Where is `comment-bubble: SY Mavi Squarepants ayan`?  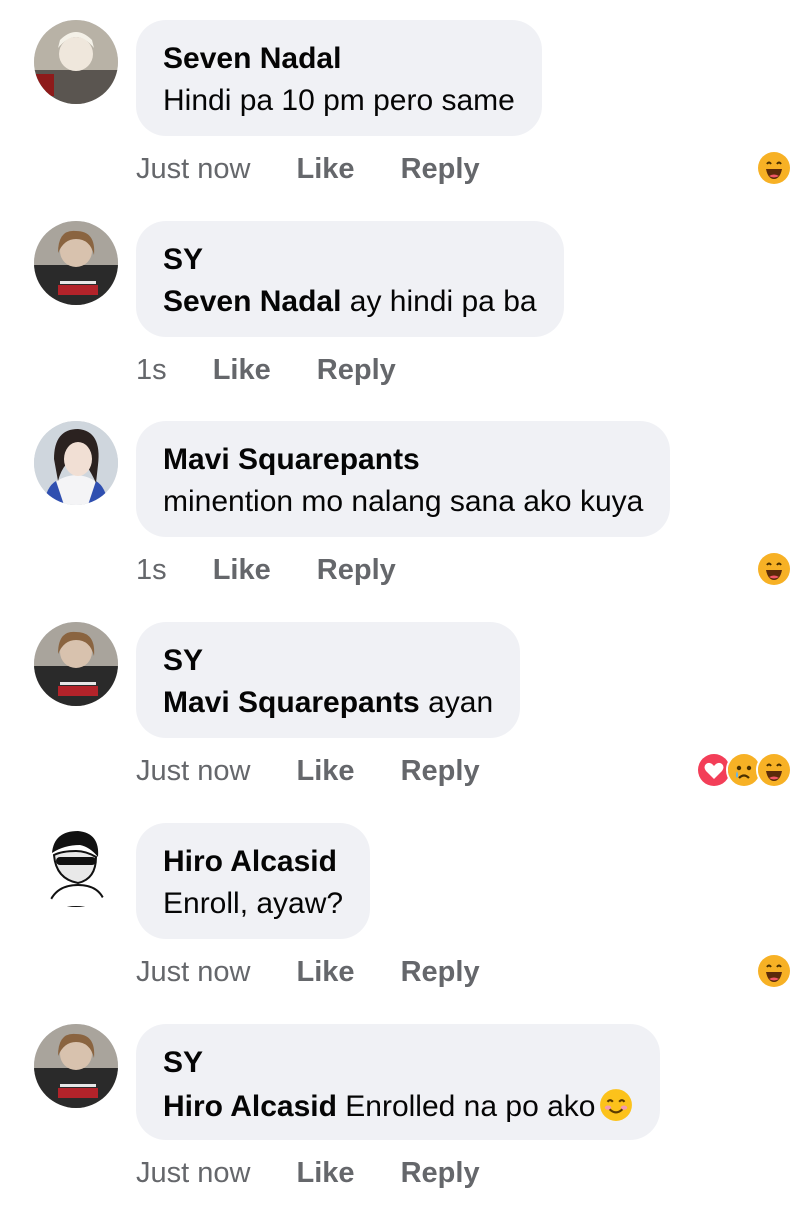
comment-bubble: SY Mavi Squarepants ayan is located at coordinates (328, 680).